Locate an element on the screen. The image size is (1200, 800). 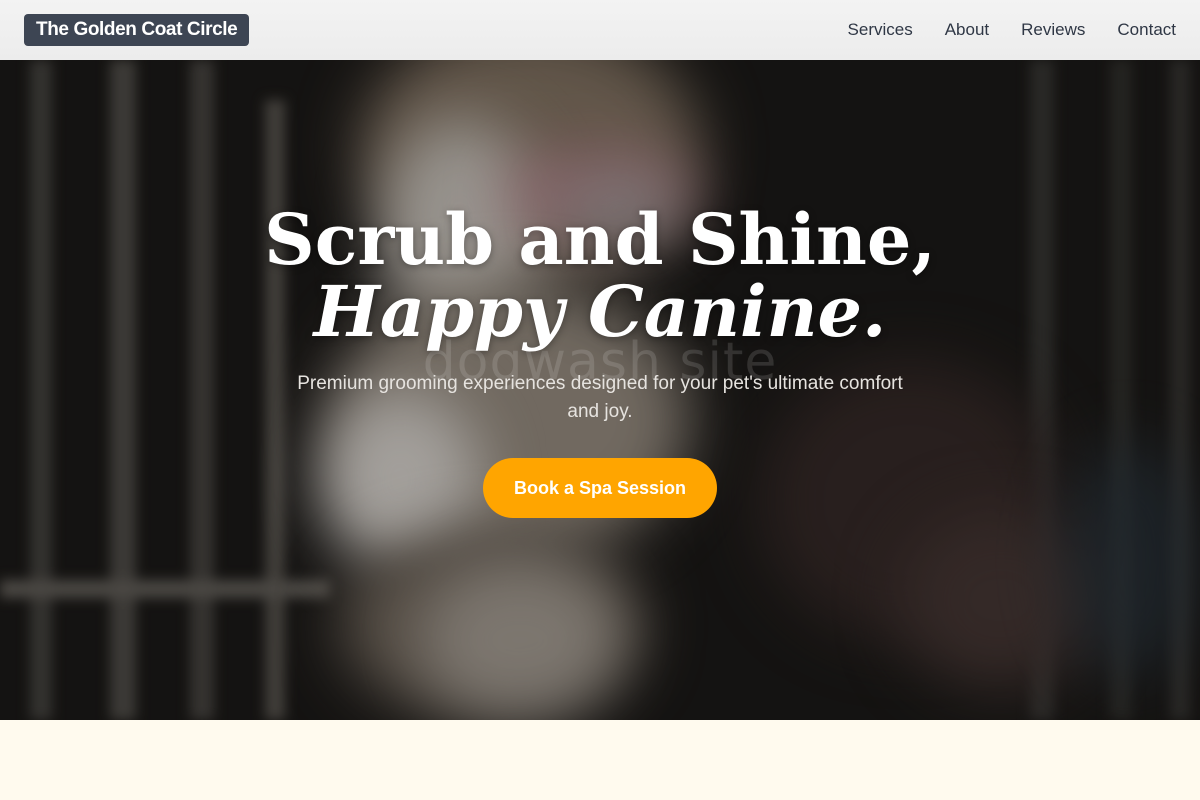
site-logo: The Golden Coat Circle is located at coordinates (137, 30).